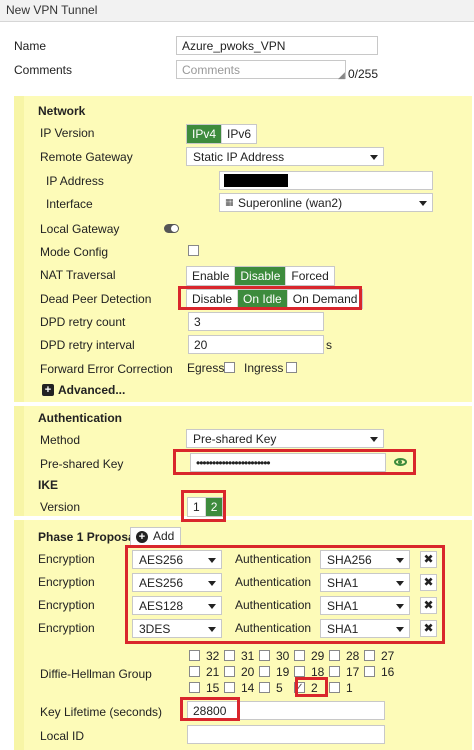 The height and width of the screenshot is (750, 474). I want to click on dh-group-value: 30, so click(283, 656).